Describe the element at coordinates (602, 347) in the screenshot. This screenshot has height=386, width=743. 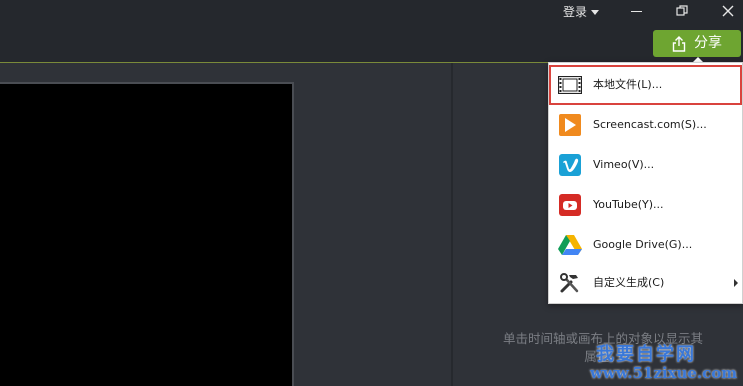
I see `properties-hint: 单击时间轴或画布上的对象以显示其属性。` at that location.